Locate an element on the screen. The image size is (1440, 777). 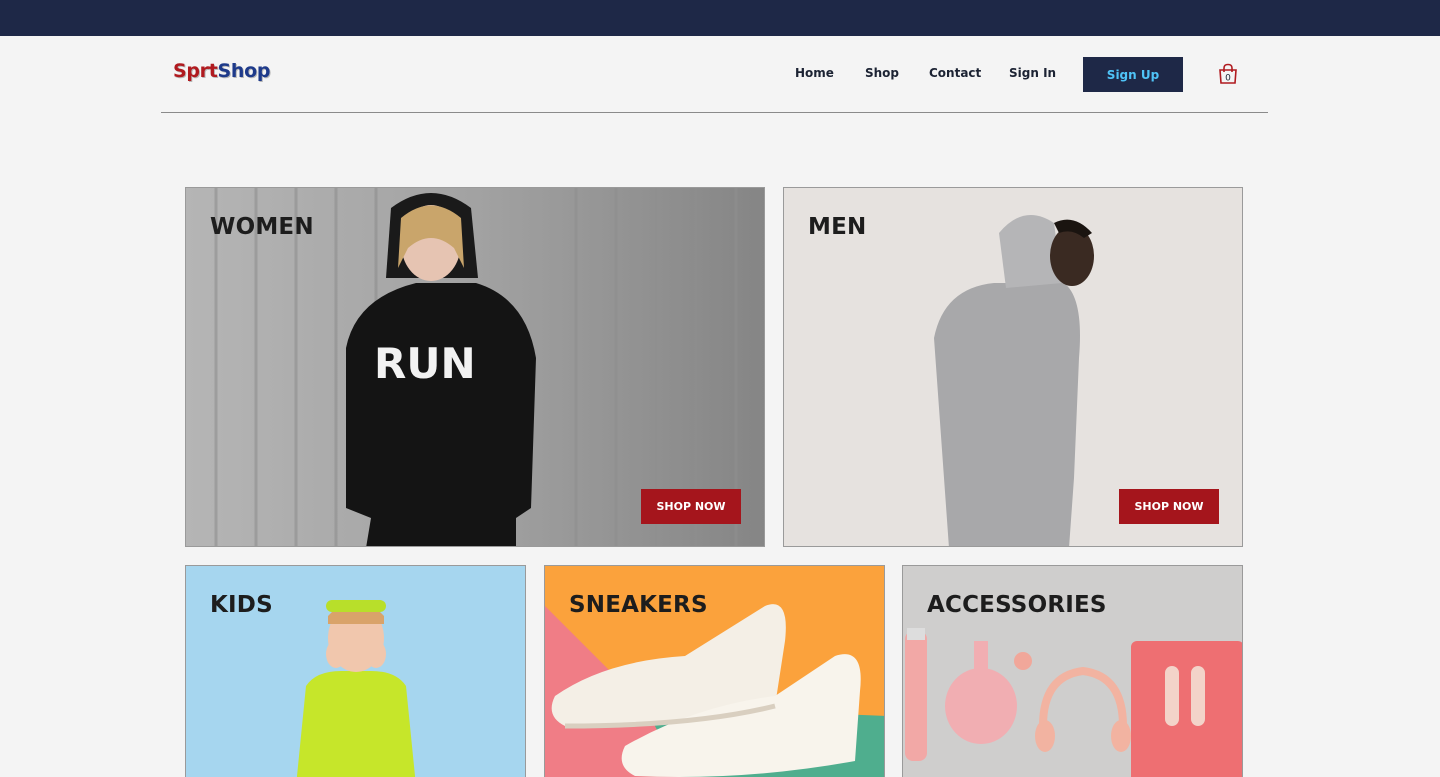
category-card-kids: KIDS is located at coordinates (355, 671).